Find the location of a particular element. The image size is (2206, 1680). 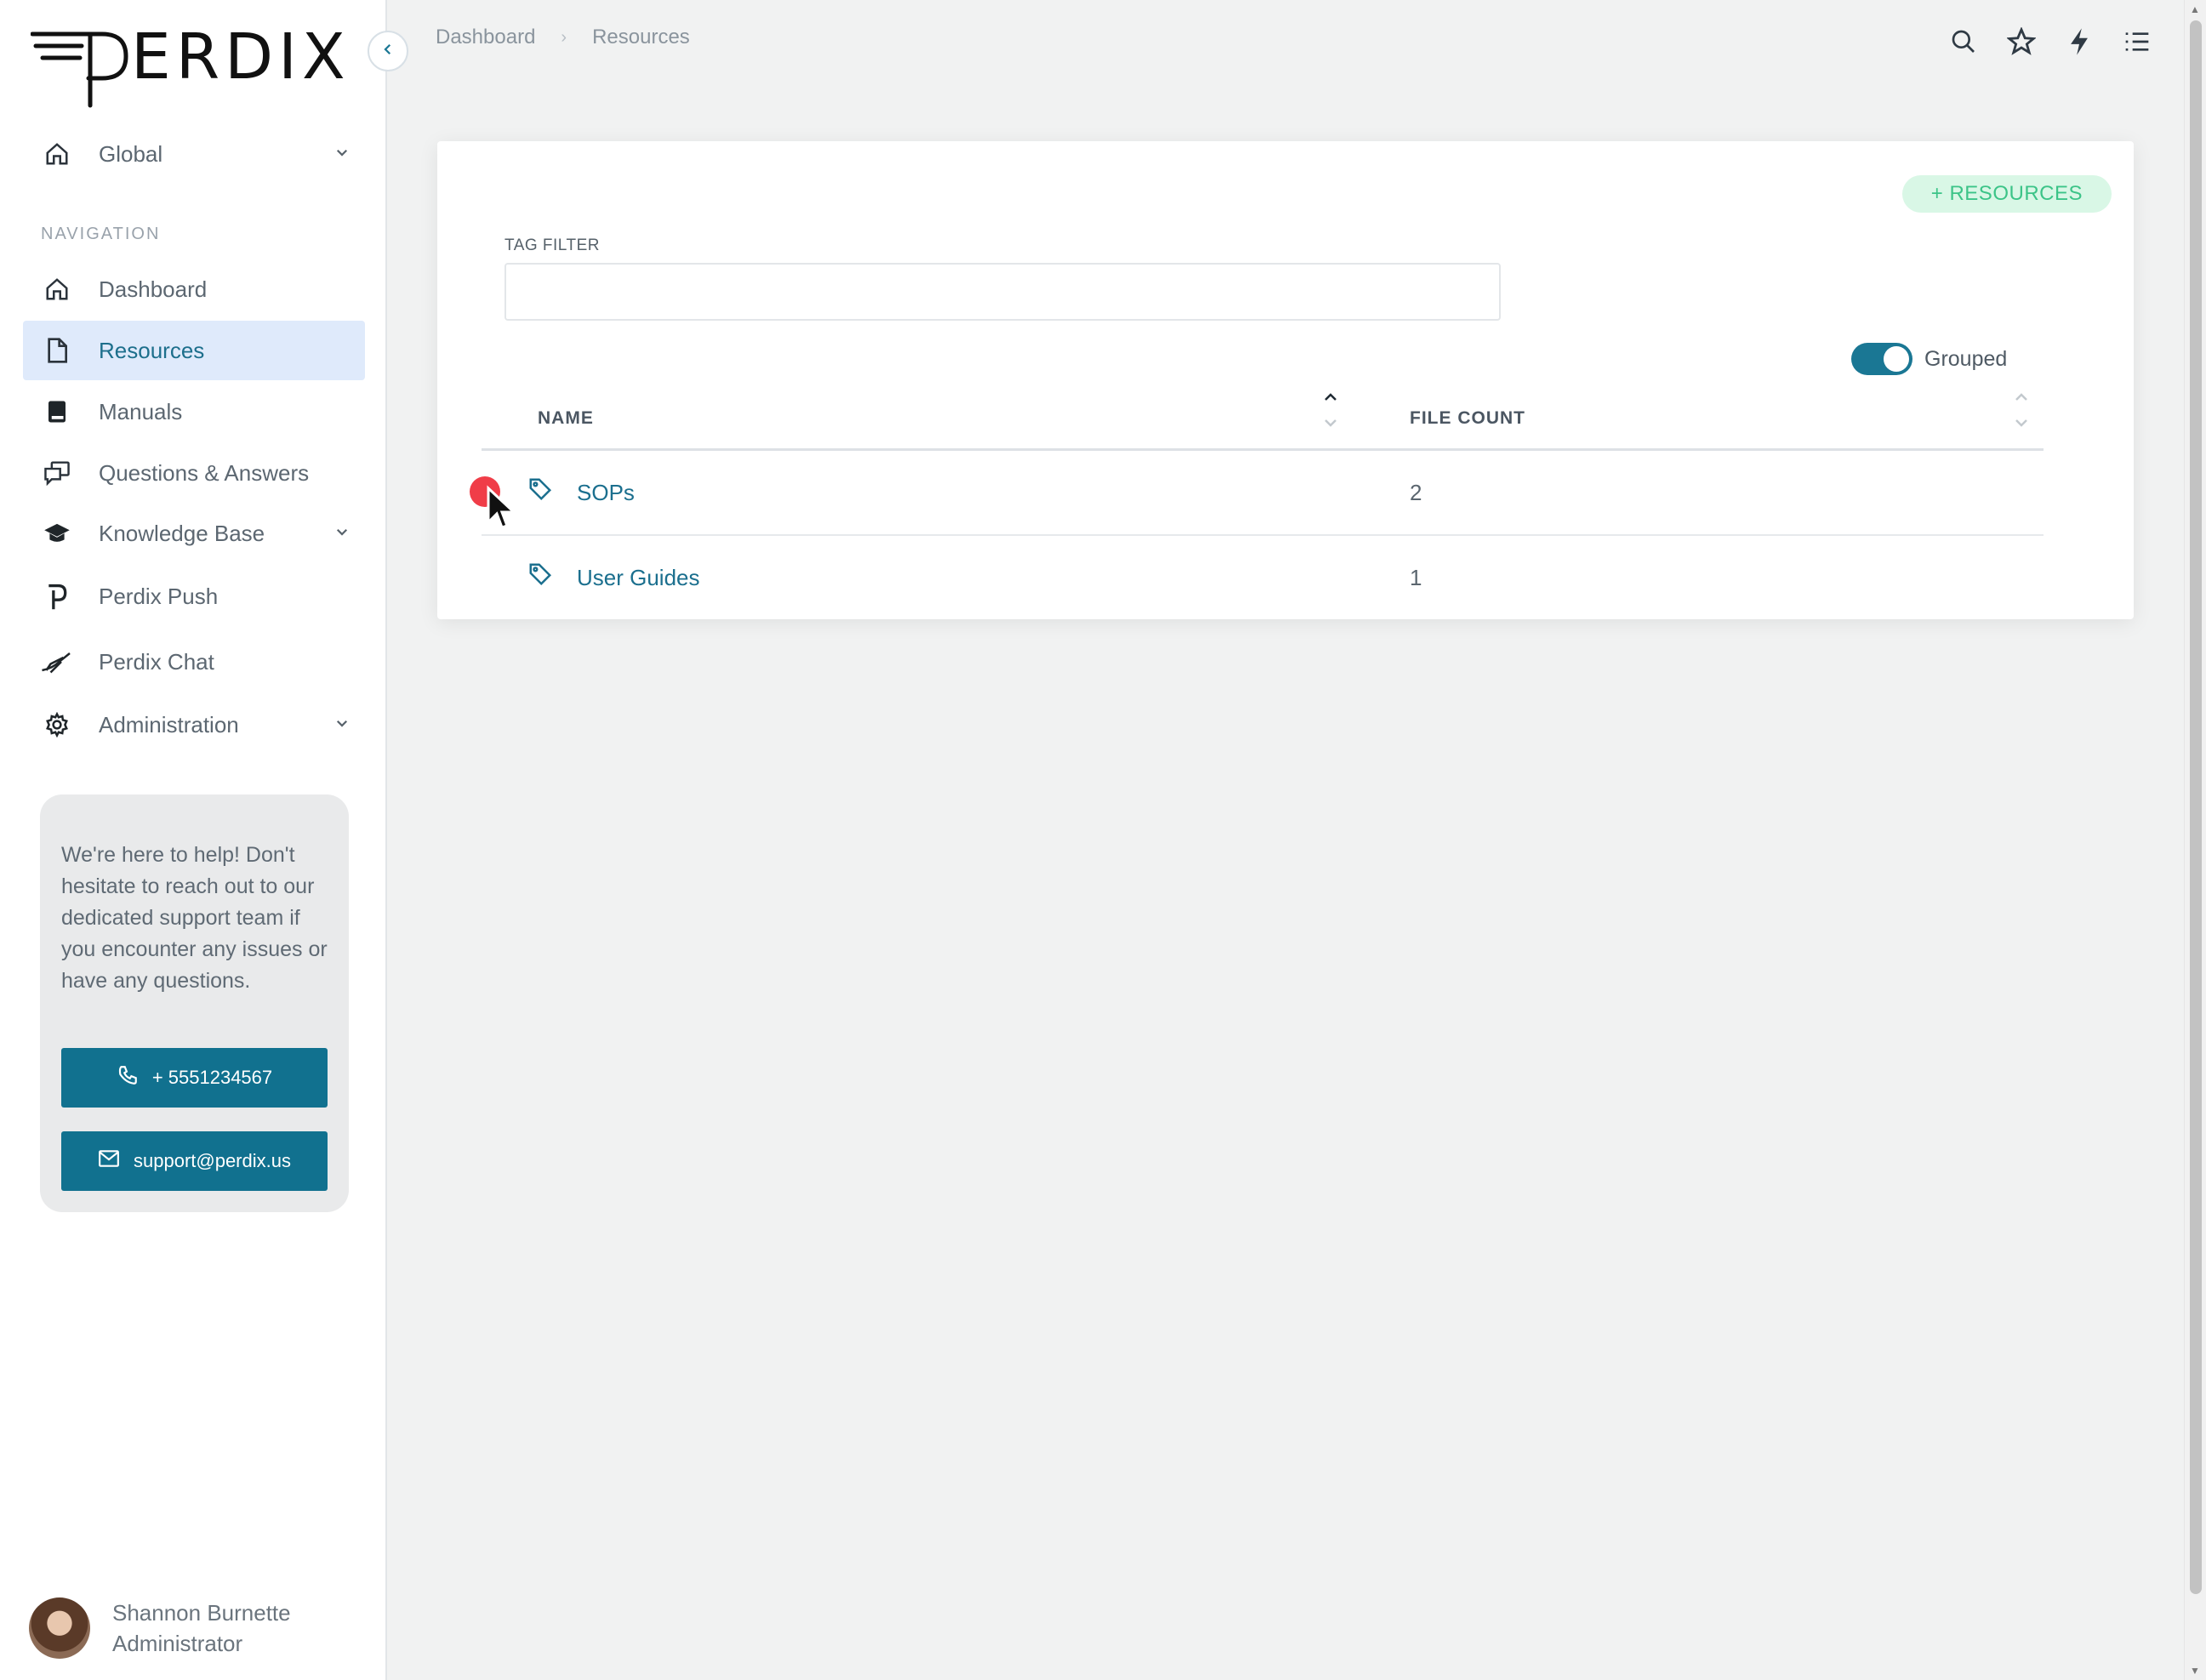

row-file-count: 1 is located at coordinates (1416, 577).